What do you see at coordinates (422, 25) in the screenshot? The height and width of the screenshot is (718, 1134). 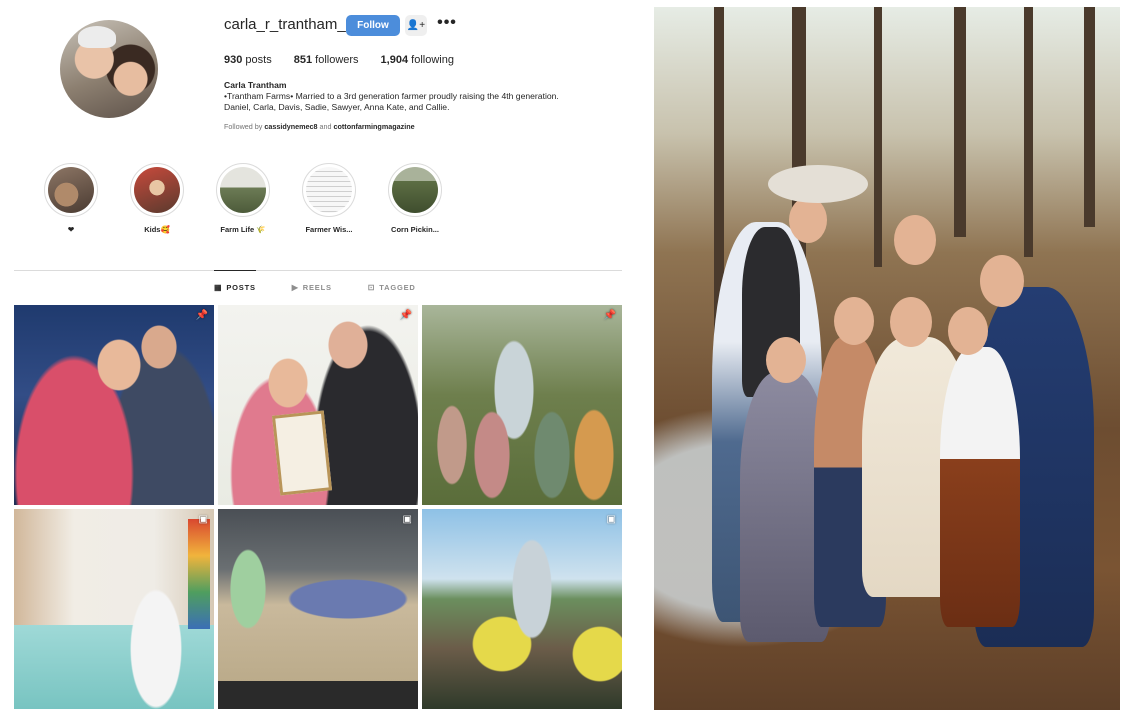 I see `add-user-plus: +` at bounding box center [422, 25].